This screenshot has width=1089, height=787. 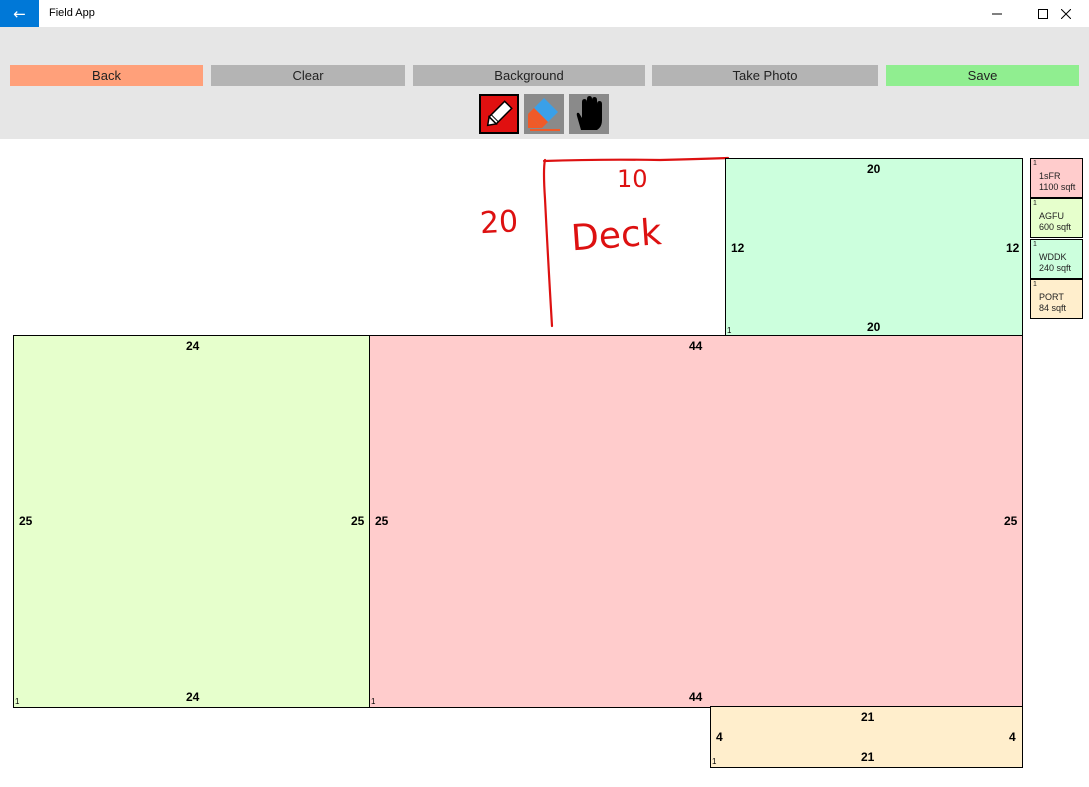 I want to click on legend-item-1sfr: 1 1sFR 1100 sqft, so click(x=1056, y=178).